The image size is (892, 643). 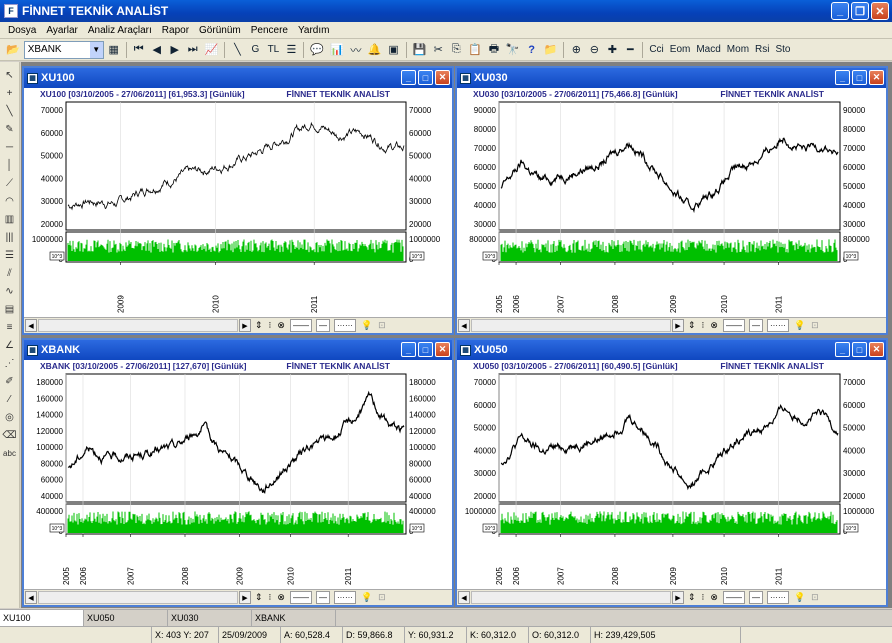 What do you see at coordinates (420, 50) in the screenshot?
I see `save-icon: 💾` at bounding box center [420, 50].